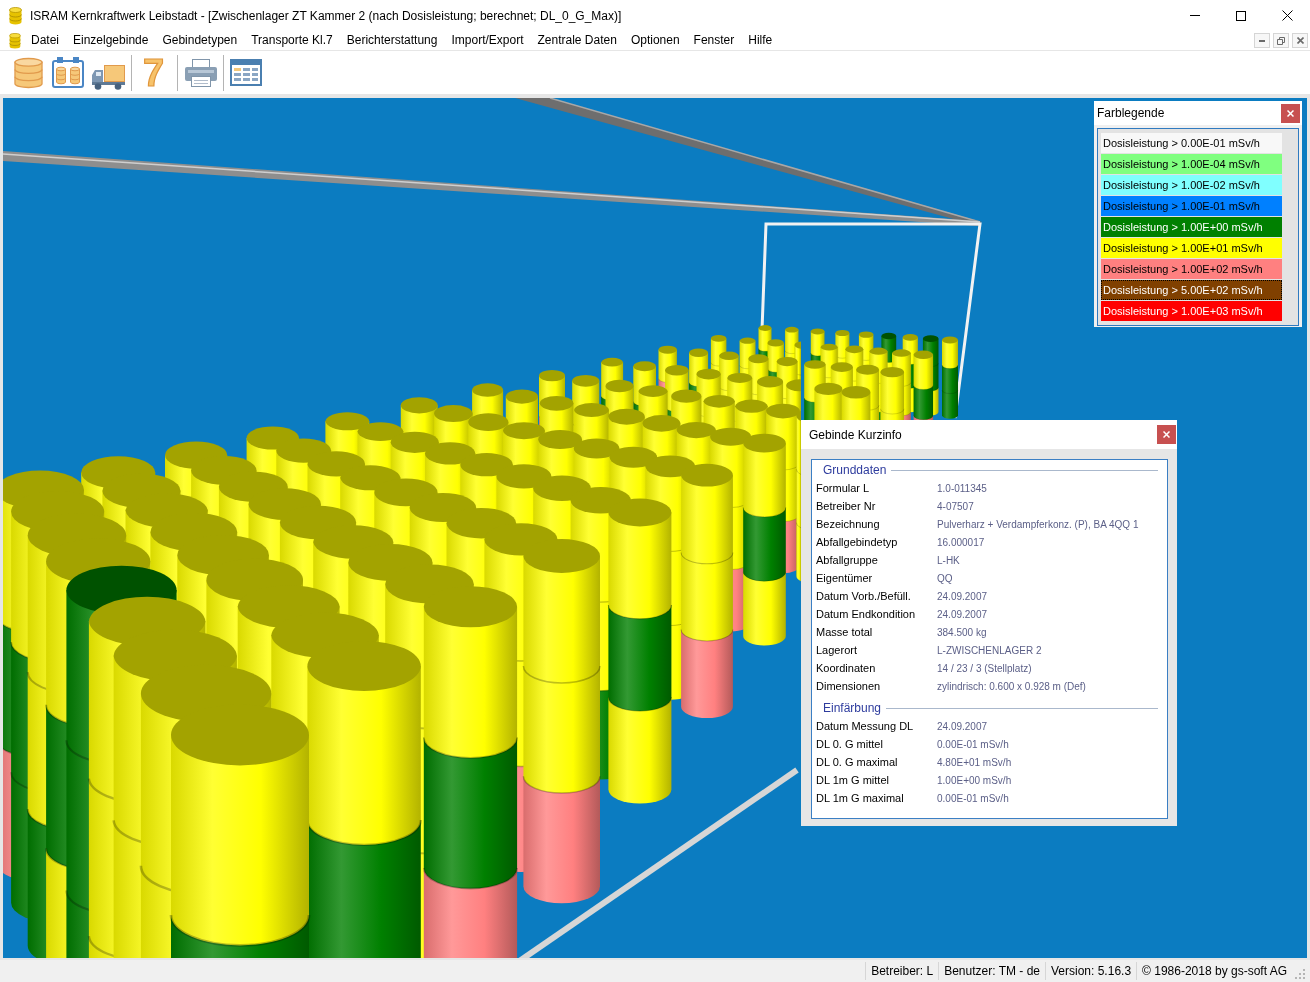 Image resolution: width=1310 pixels, height=982 pixels. Describe the element at coordinates (1191, 290) in the screenshot. I see `legend-item: Dosisleistung > 5.00E+02 mSv/h` at that location.